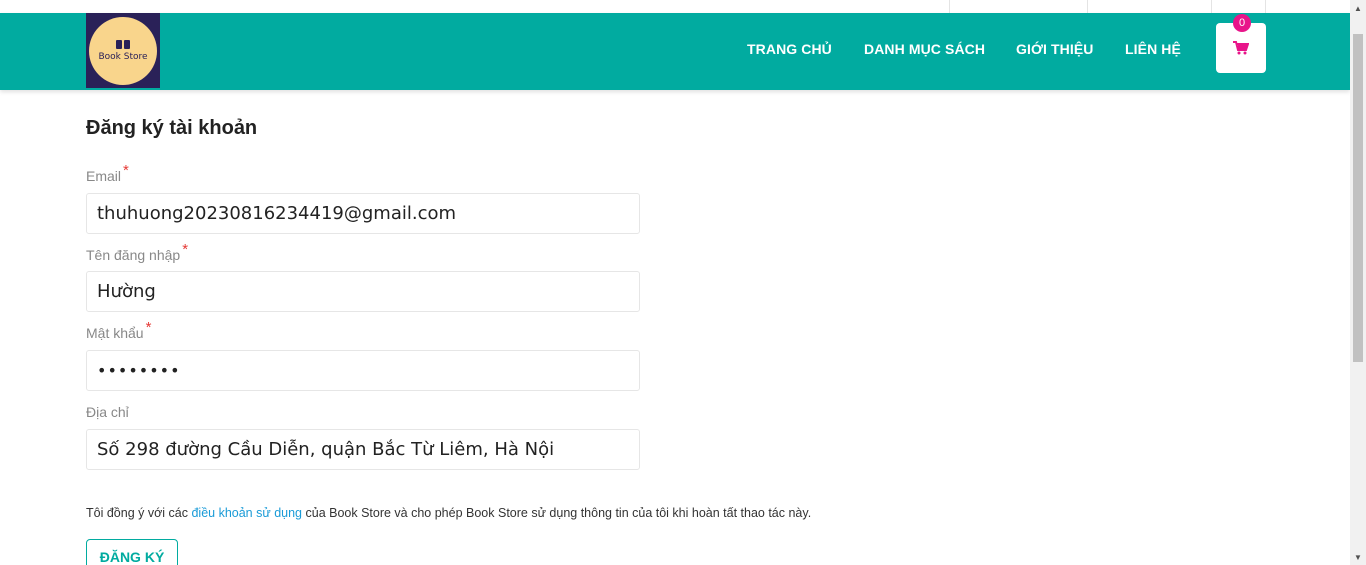  What do you see at coordinates (139, 513) in the screenshot?
I see `terms-prefix: Tôi đồng ý với các` at bounding box center [139, 513].